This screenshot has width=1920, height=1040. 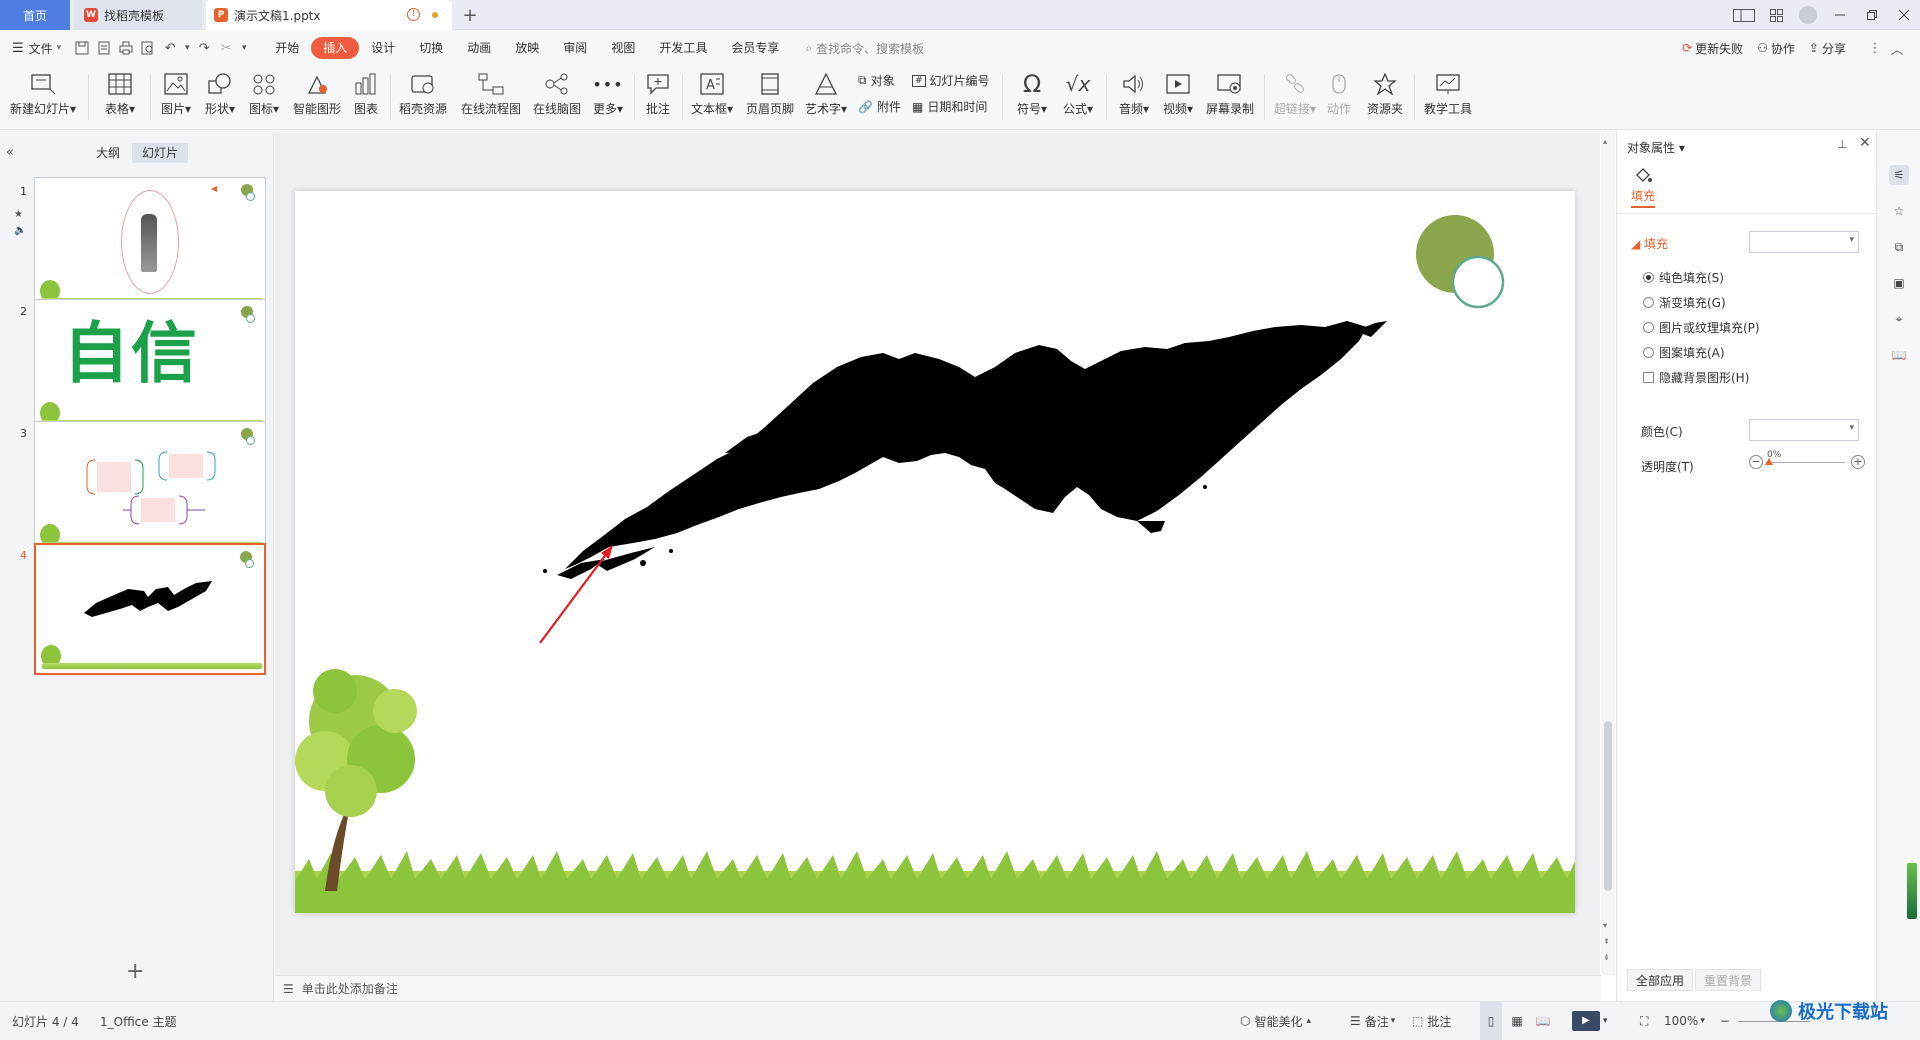 What do you see at coordinates (1899, 247) in the screenshot?
I see `slide-transition-icon: ⧉` at bounding box center [1899, 247].